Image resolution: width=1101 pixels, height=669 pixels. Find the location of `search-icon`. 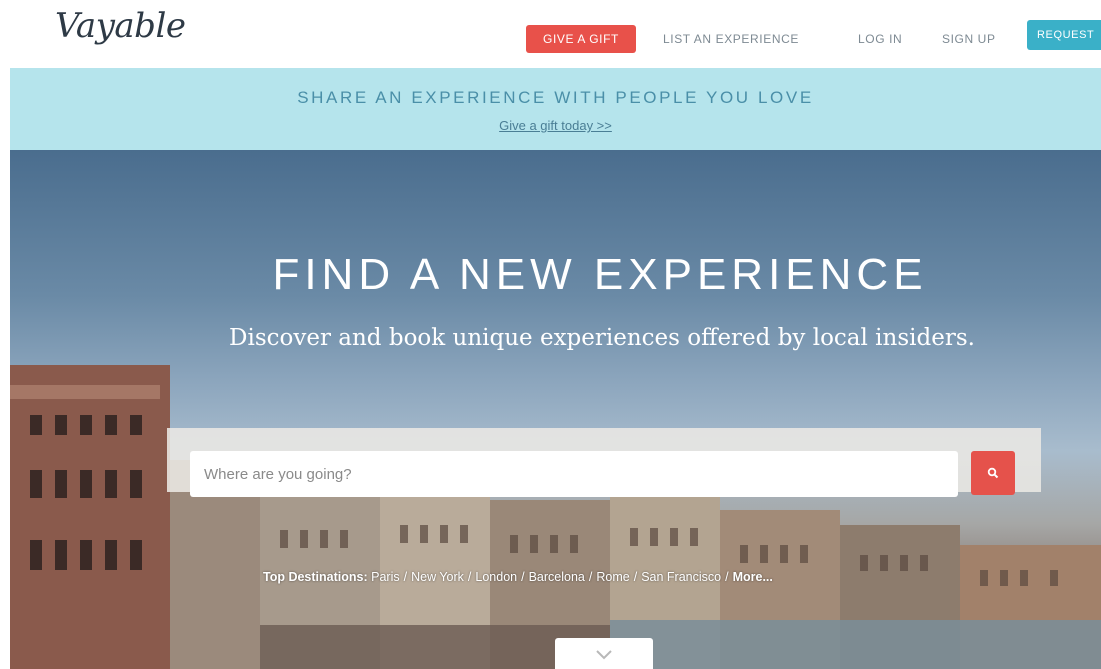

search-icon is located at coordinates (993, 473).